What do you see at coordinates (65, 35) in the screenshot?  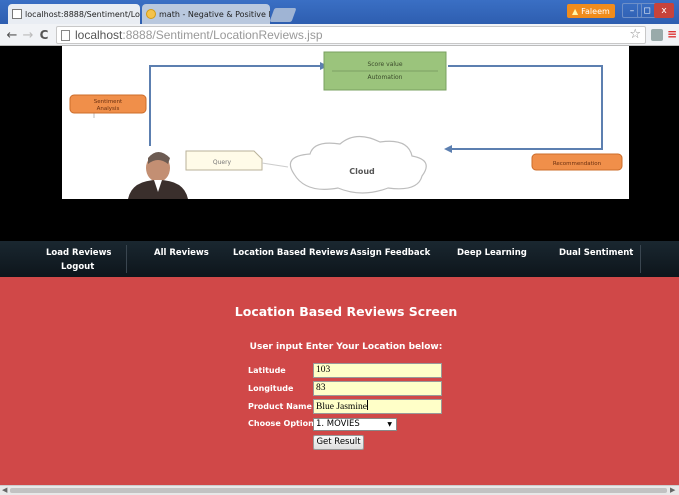 I see `page-icon` at bounding box center [65, 35].